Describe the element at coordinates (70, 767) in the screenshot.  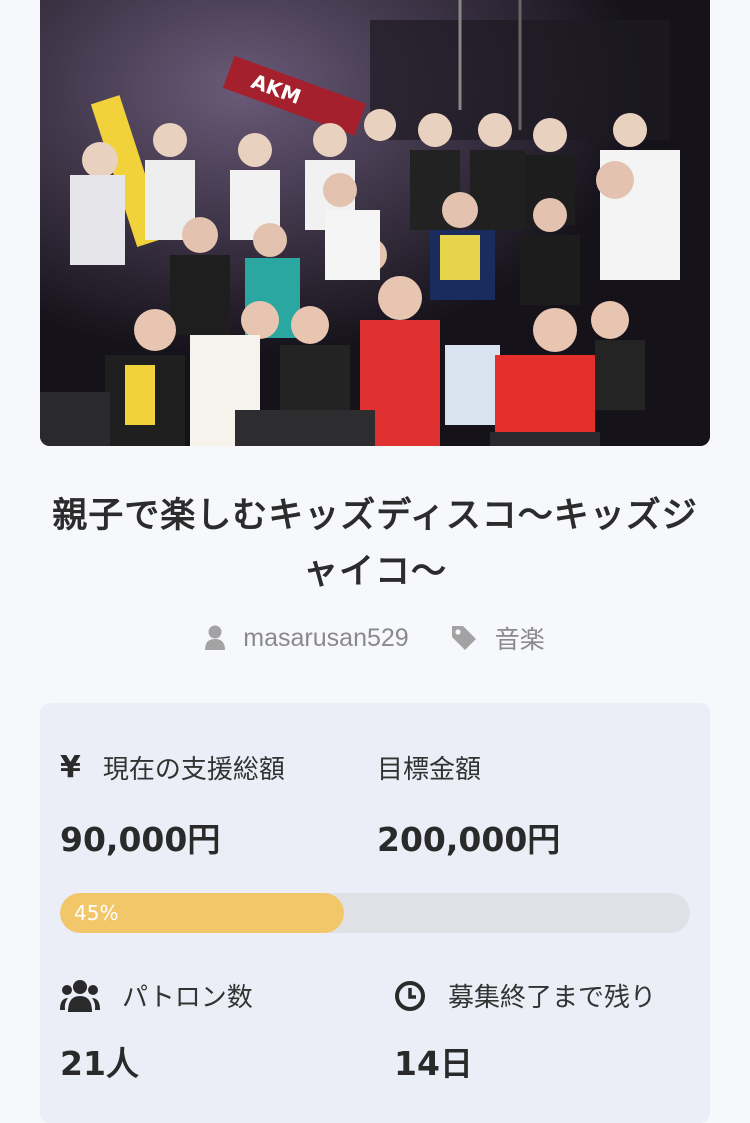
I see `yen-icon: ¥` at that location.